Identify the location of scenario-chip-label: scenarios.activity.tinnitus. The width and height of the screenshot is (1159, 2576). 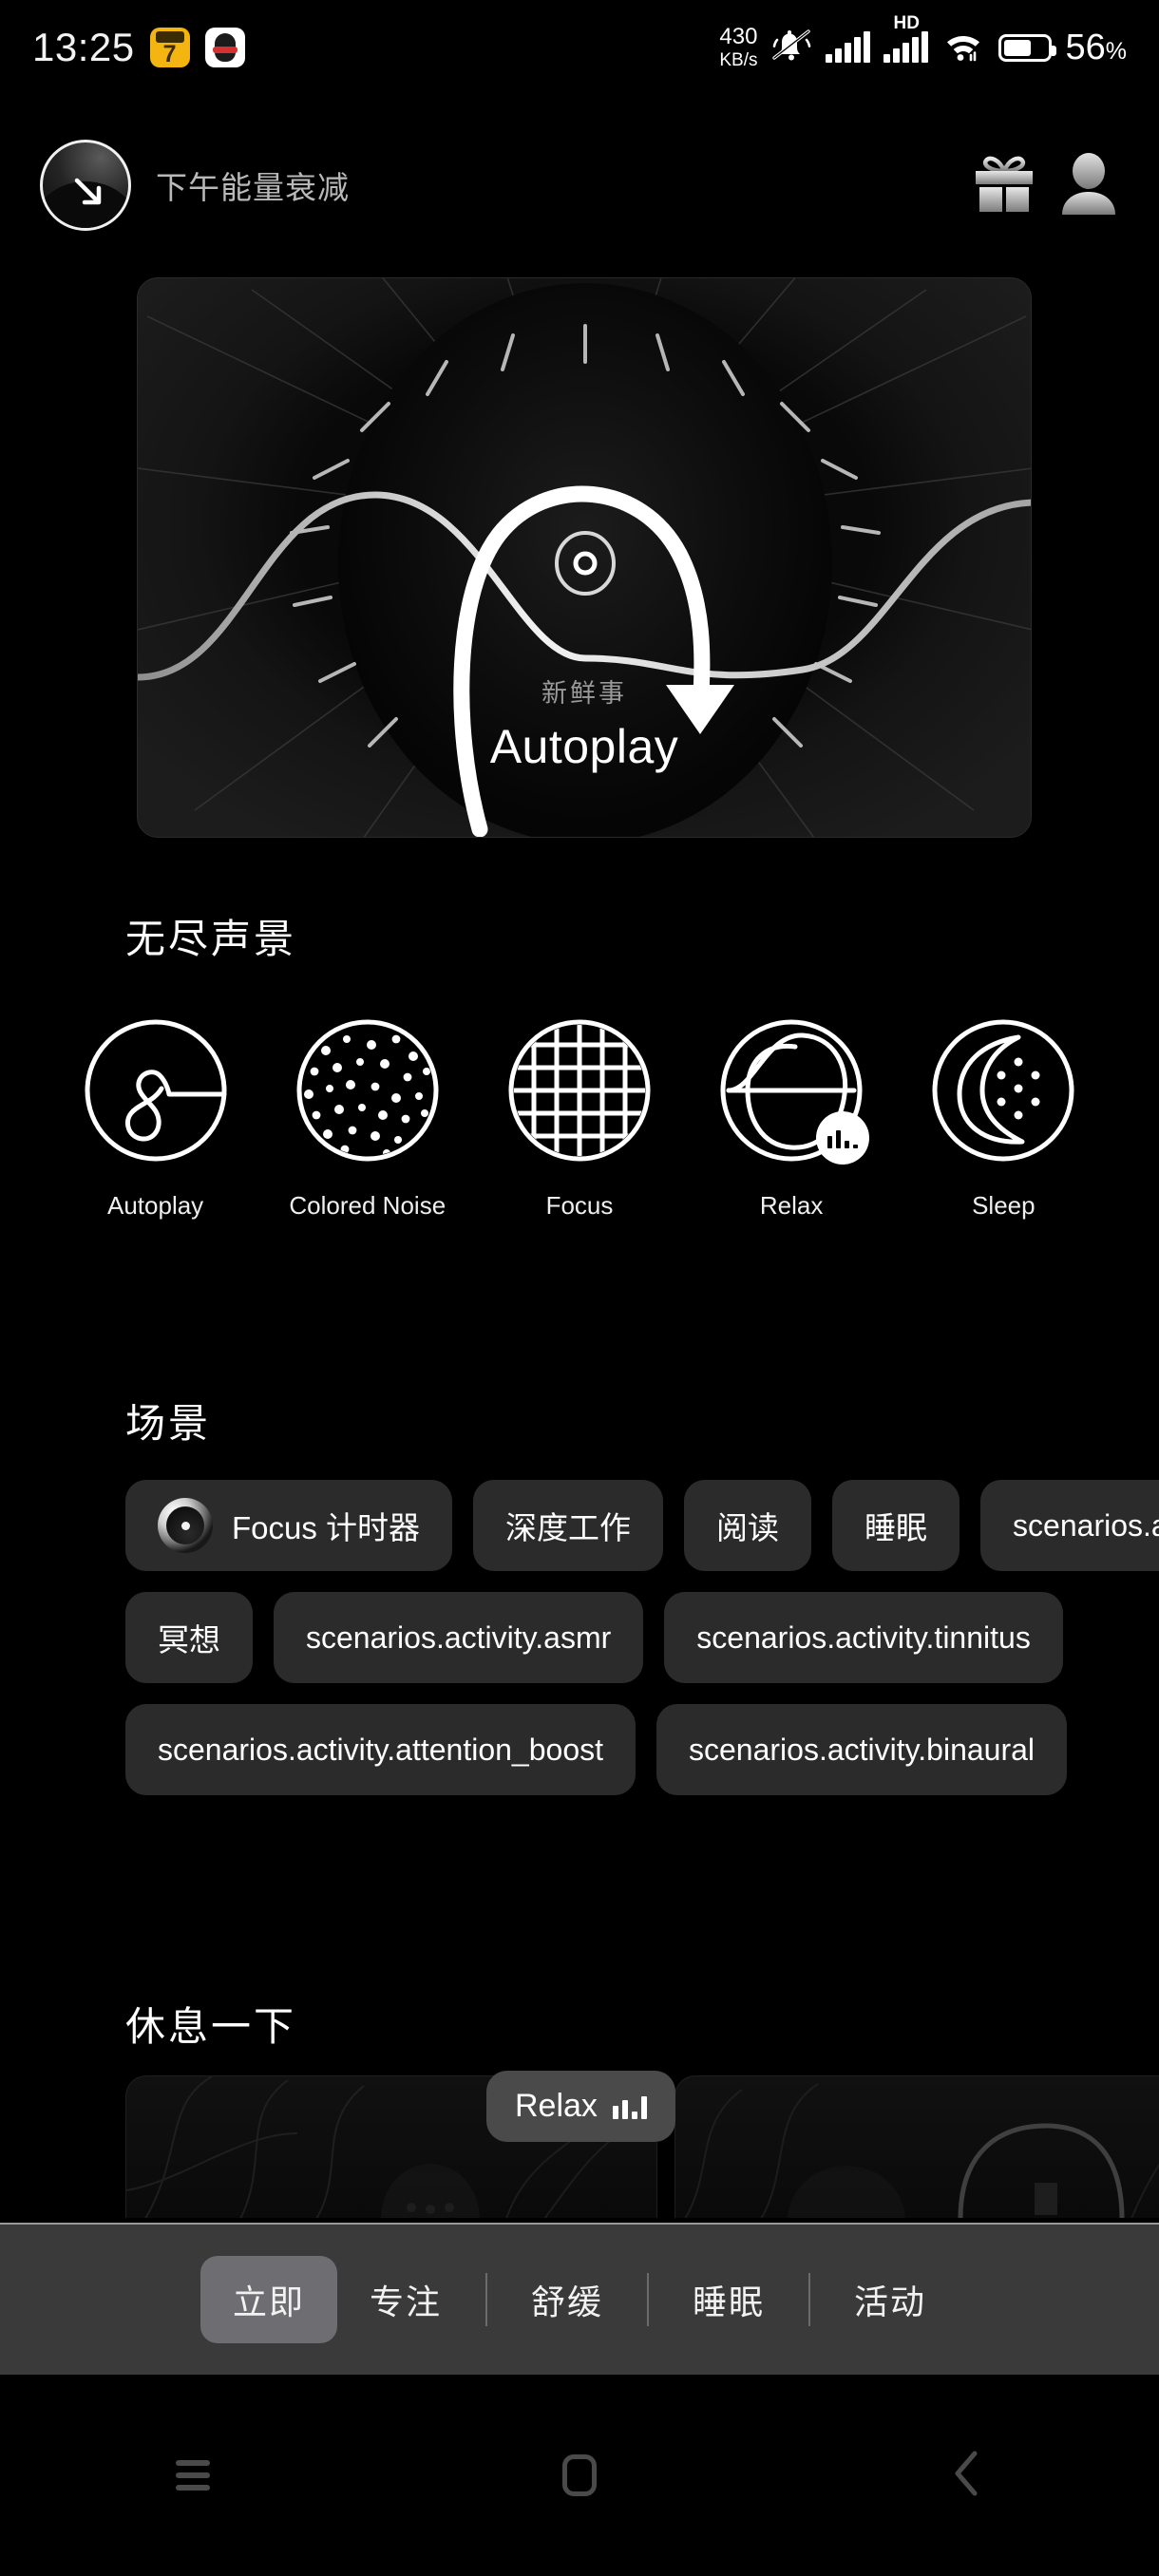
(863, 1637).